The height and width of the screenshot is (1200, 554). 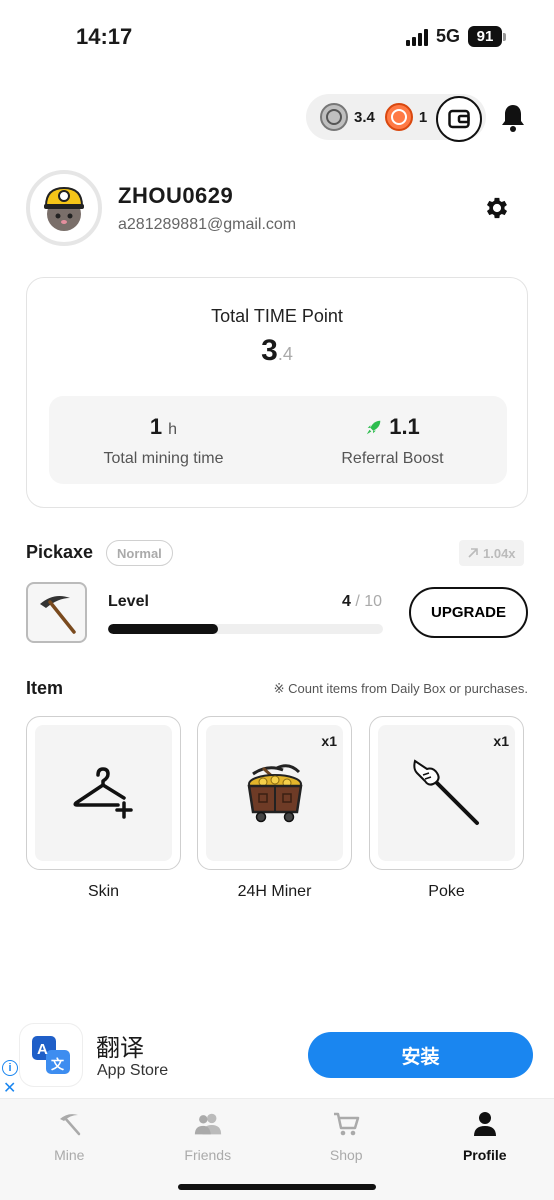 I want to click on level-progress-bar, so click(x=245, y=629).